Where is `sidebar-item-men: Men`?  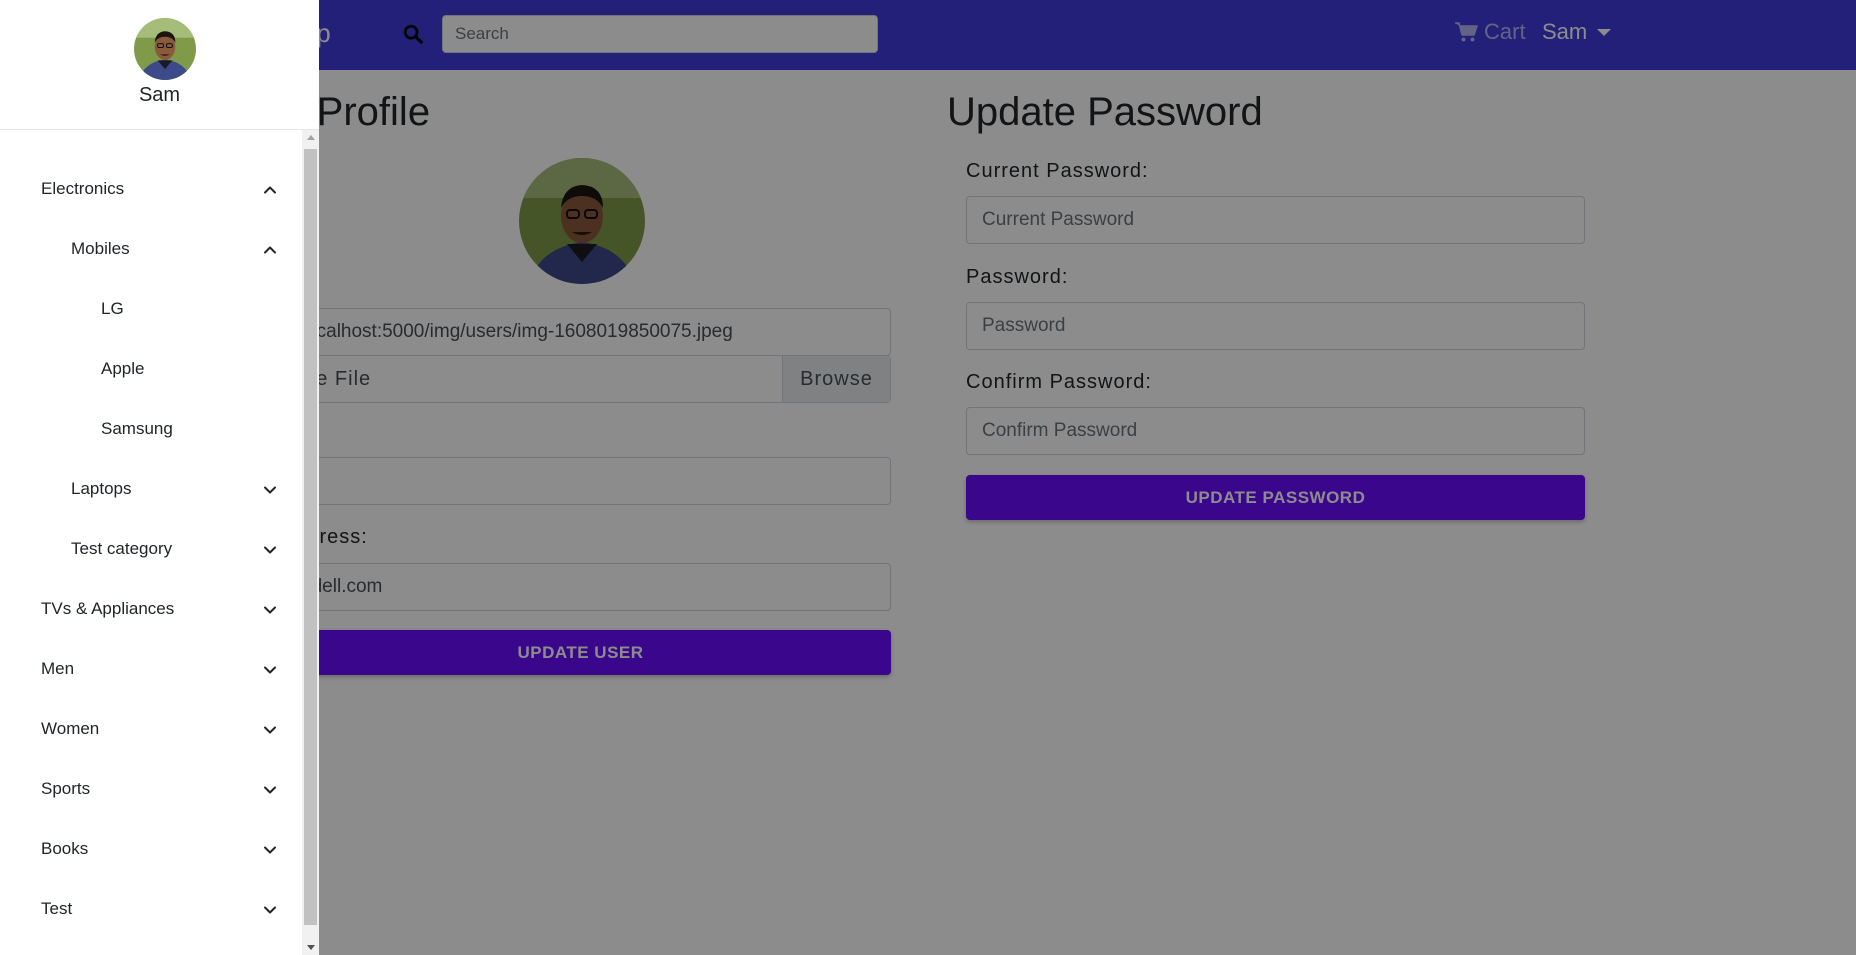 sidebar-item-men: Men is located at coordinates (151, 670).